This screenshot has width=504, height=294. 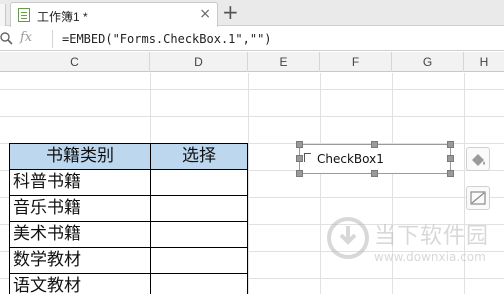 I want to click on table-cell-category: 科普书籍, so click(x=80, y=182).